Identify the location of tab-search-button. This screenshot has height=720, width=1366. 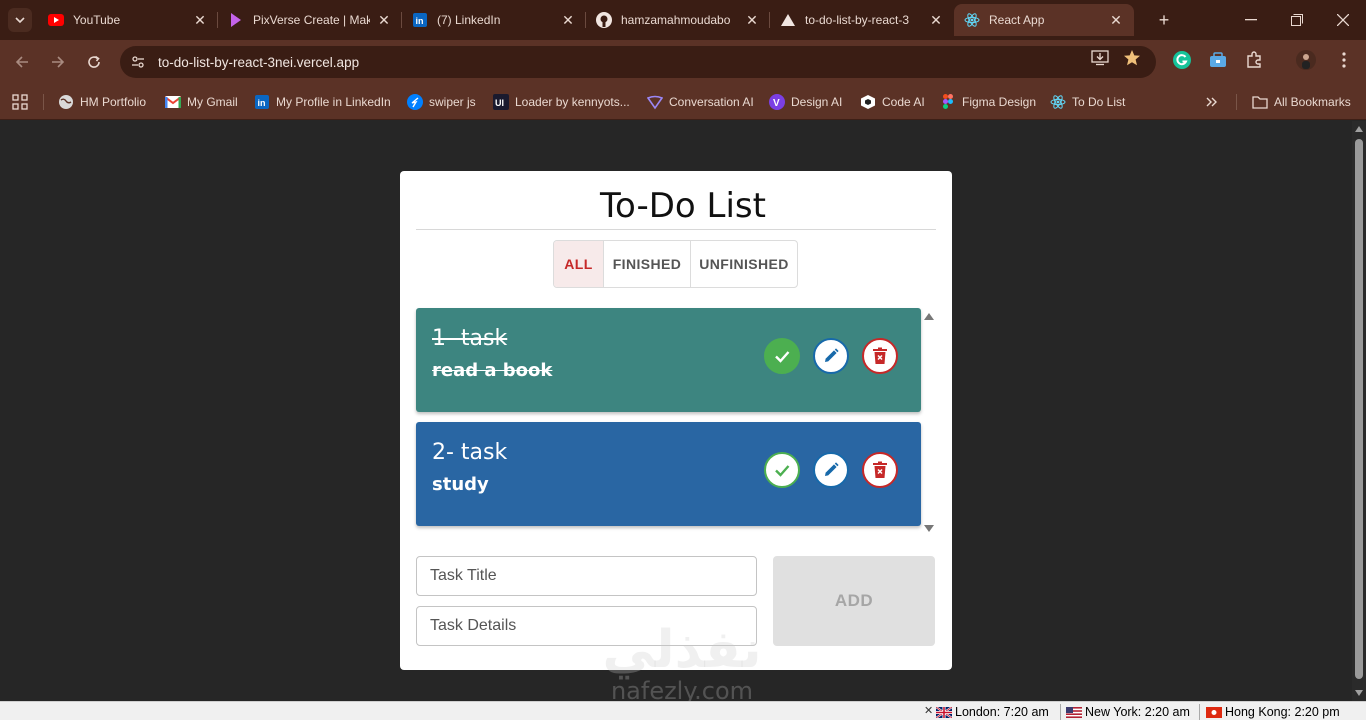
(20, 20).